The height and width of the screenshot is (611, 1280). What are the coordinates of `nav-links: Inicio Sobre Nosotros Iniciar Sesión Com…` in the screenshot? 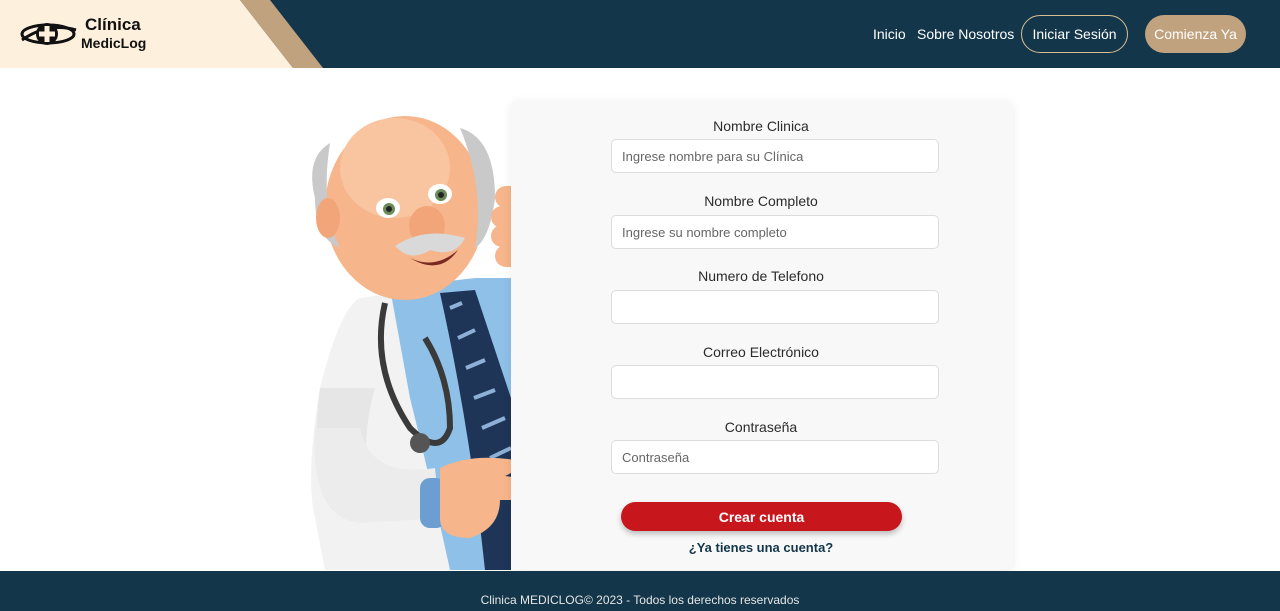 It's located at (640, 34).